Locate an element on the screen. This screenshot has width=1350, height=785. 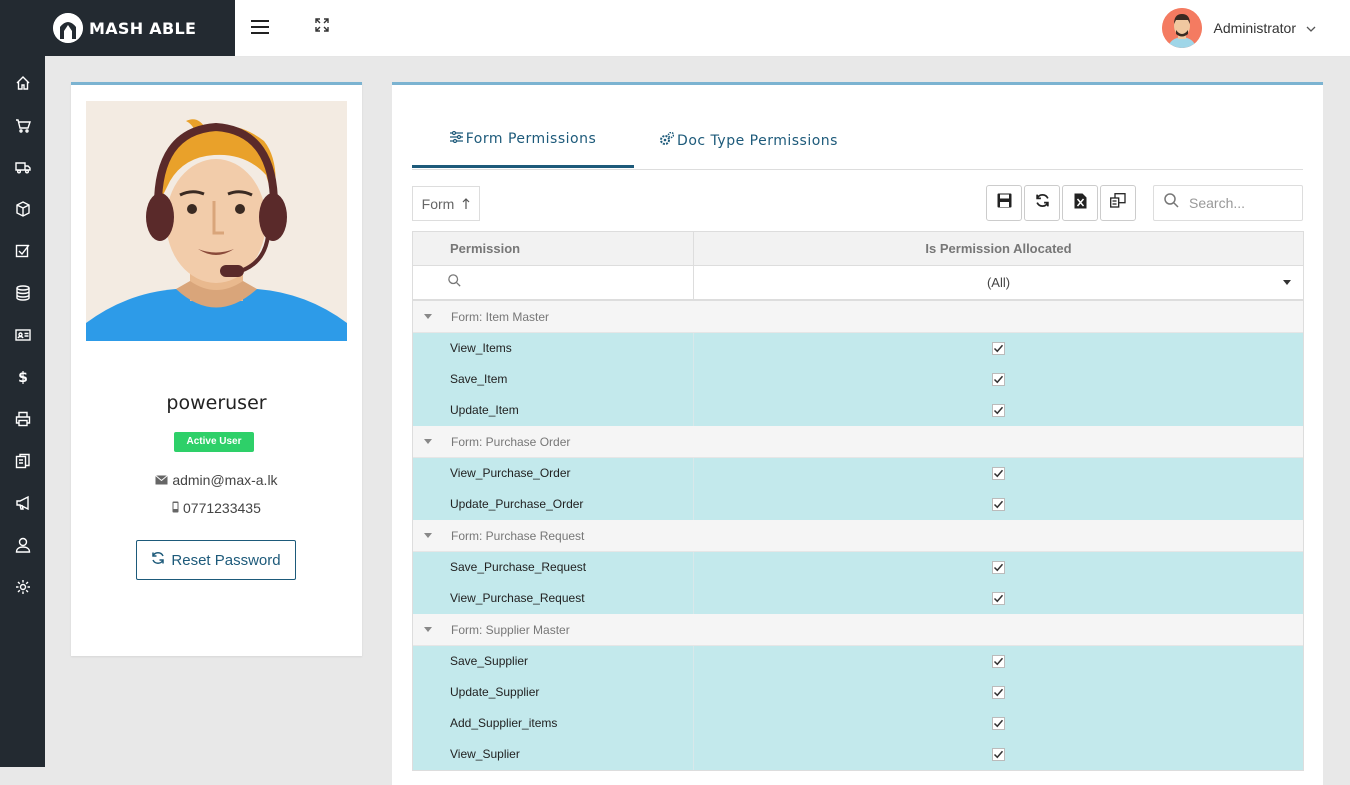
sidebar-item-documents is located at coordinates (22, 461).